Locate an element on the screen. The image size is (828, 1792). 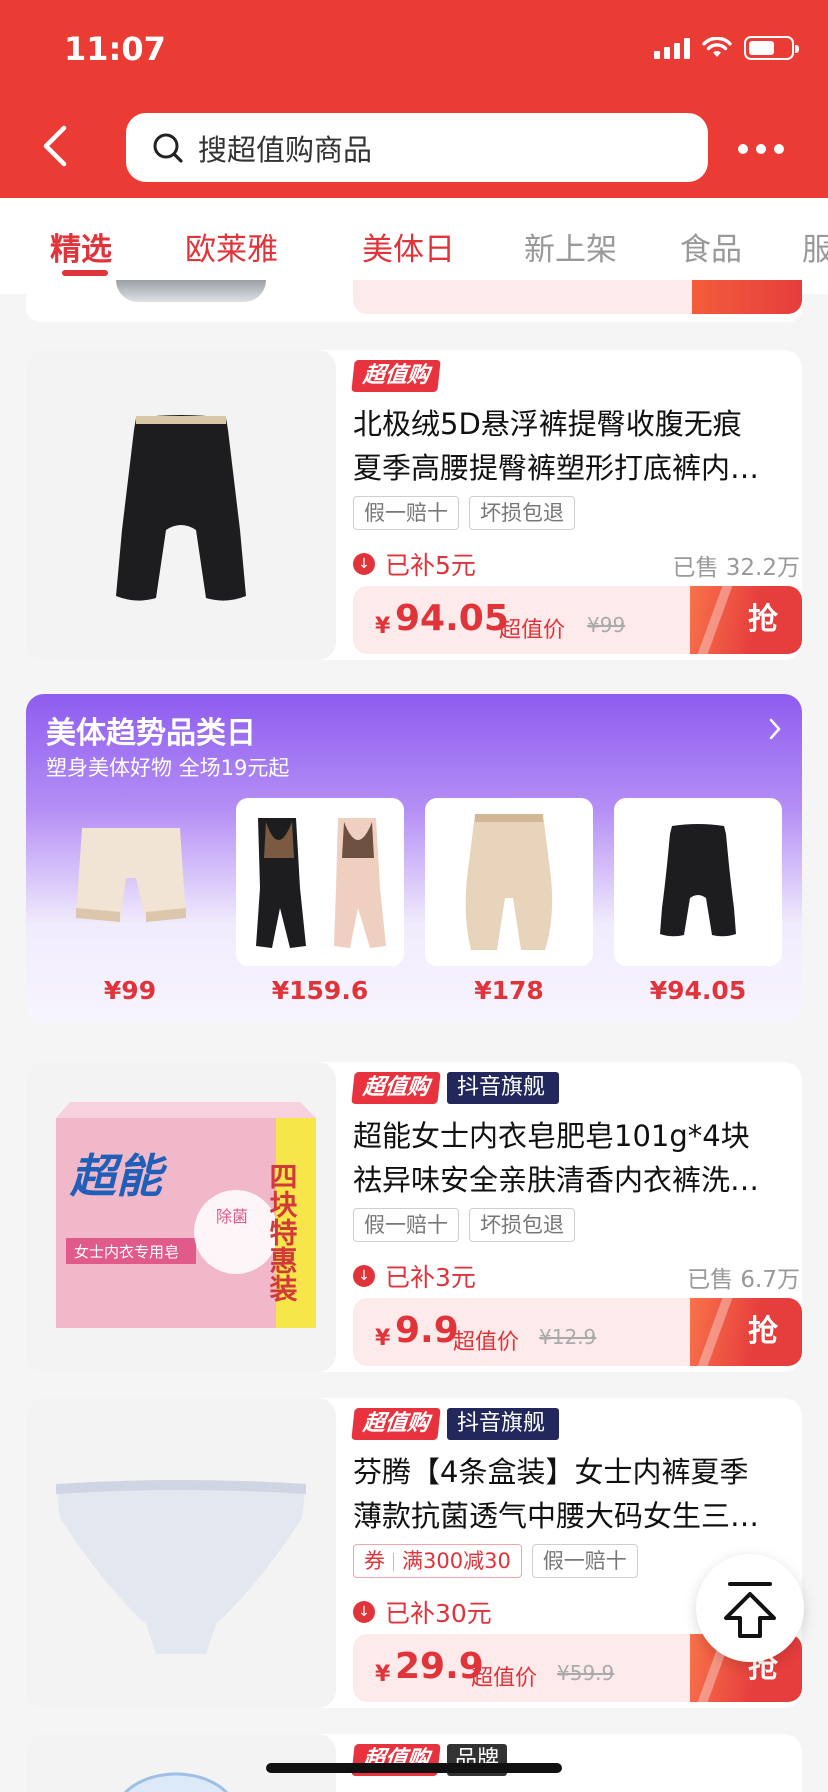
cellular-signal-icon is located at coordinates (672, 48).